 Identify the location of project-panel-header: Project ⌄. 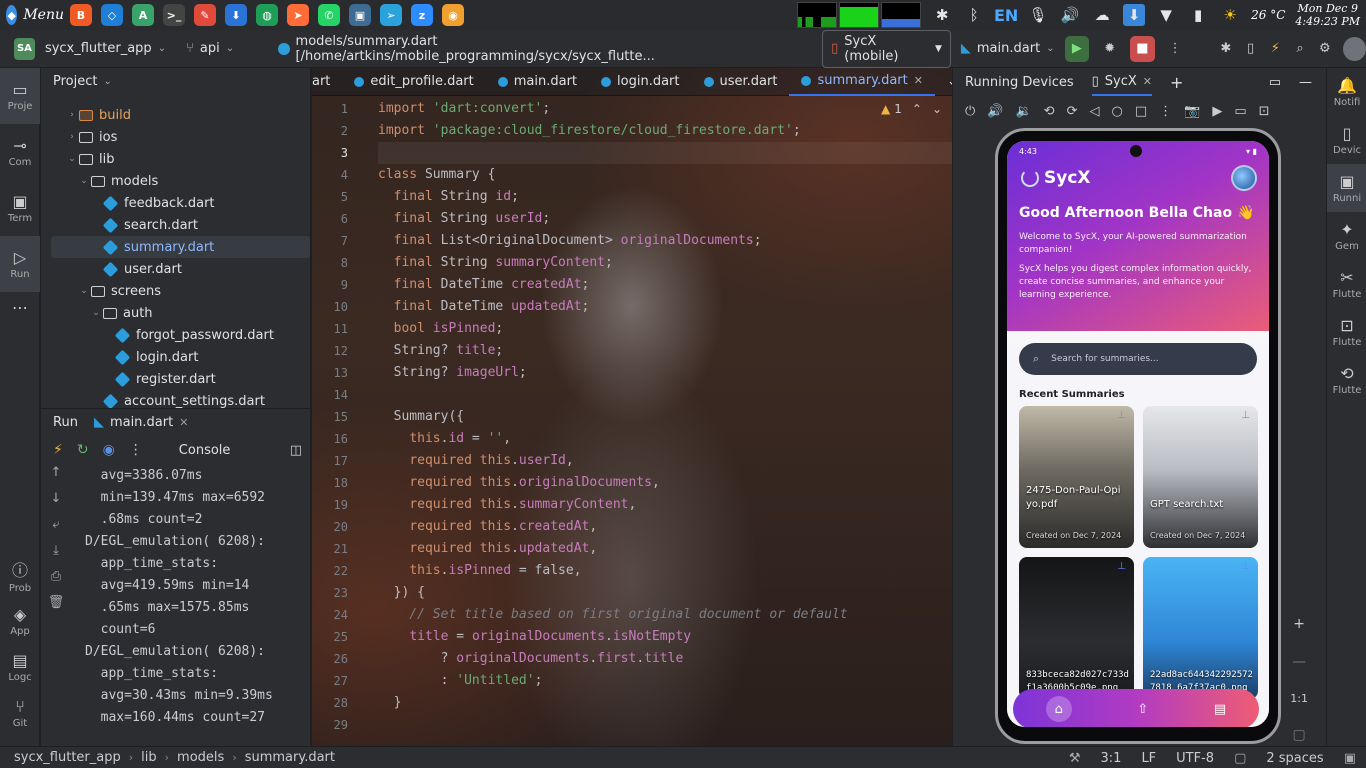
(175, 81).